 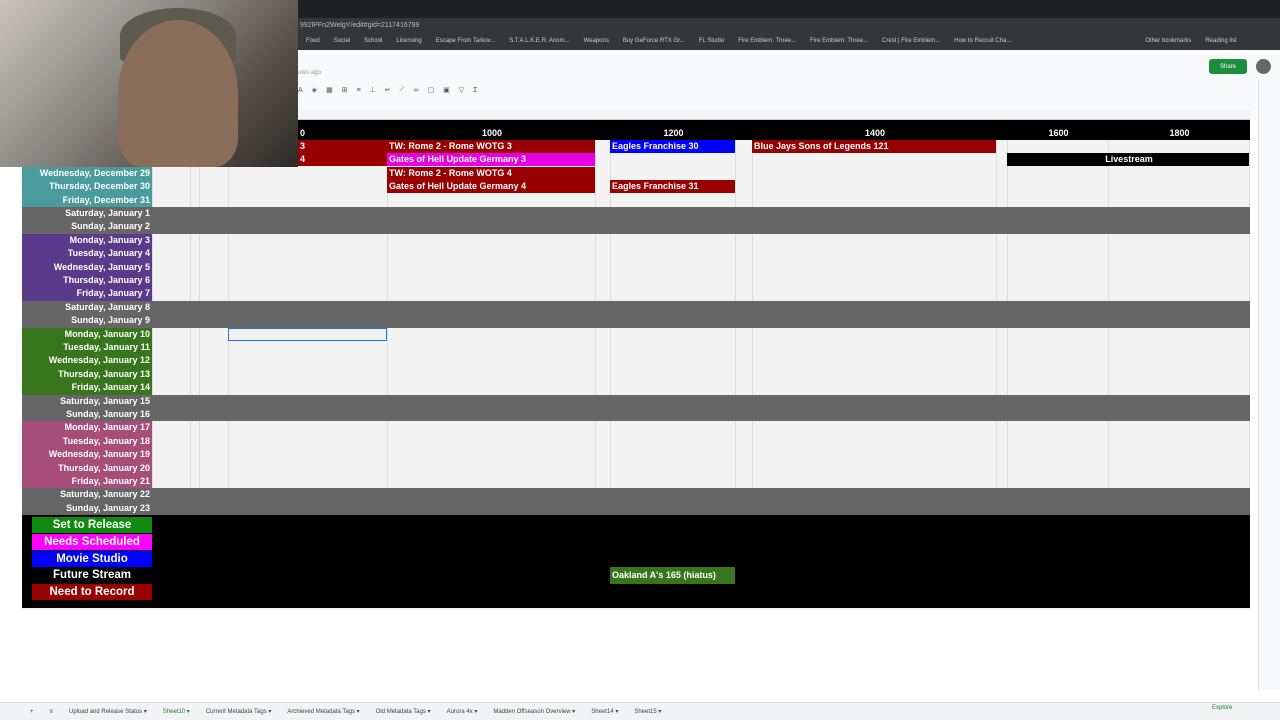 What do you see at coordinates (446, 90) in the screenshot?
I see `chart-icon: ▣` at bounding box center [446, 90].